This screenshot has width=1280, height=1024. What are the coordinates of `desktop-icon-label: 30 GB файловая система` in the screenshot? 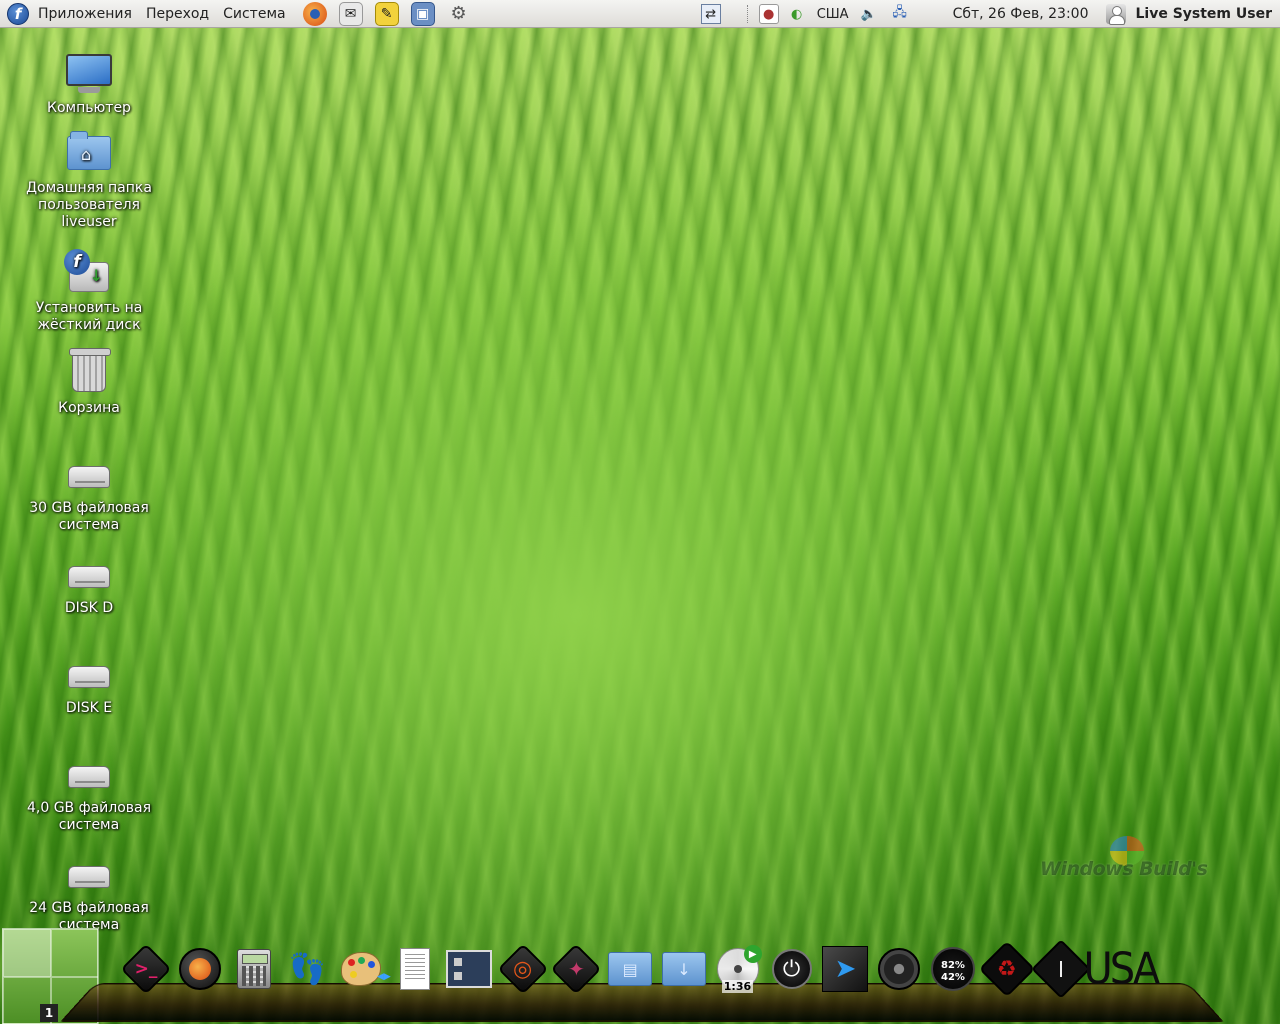 It's located at (89, 516).